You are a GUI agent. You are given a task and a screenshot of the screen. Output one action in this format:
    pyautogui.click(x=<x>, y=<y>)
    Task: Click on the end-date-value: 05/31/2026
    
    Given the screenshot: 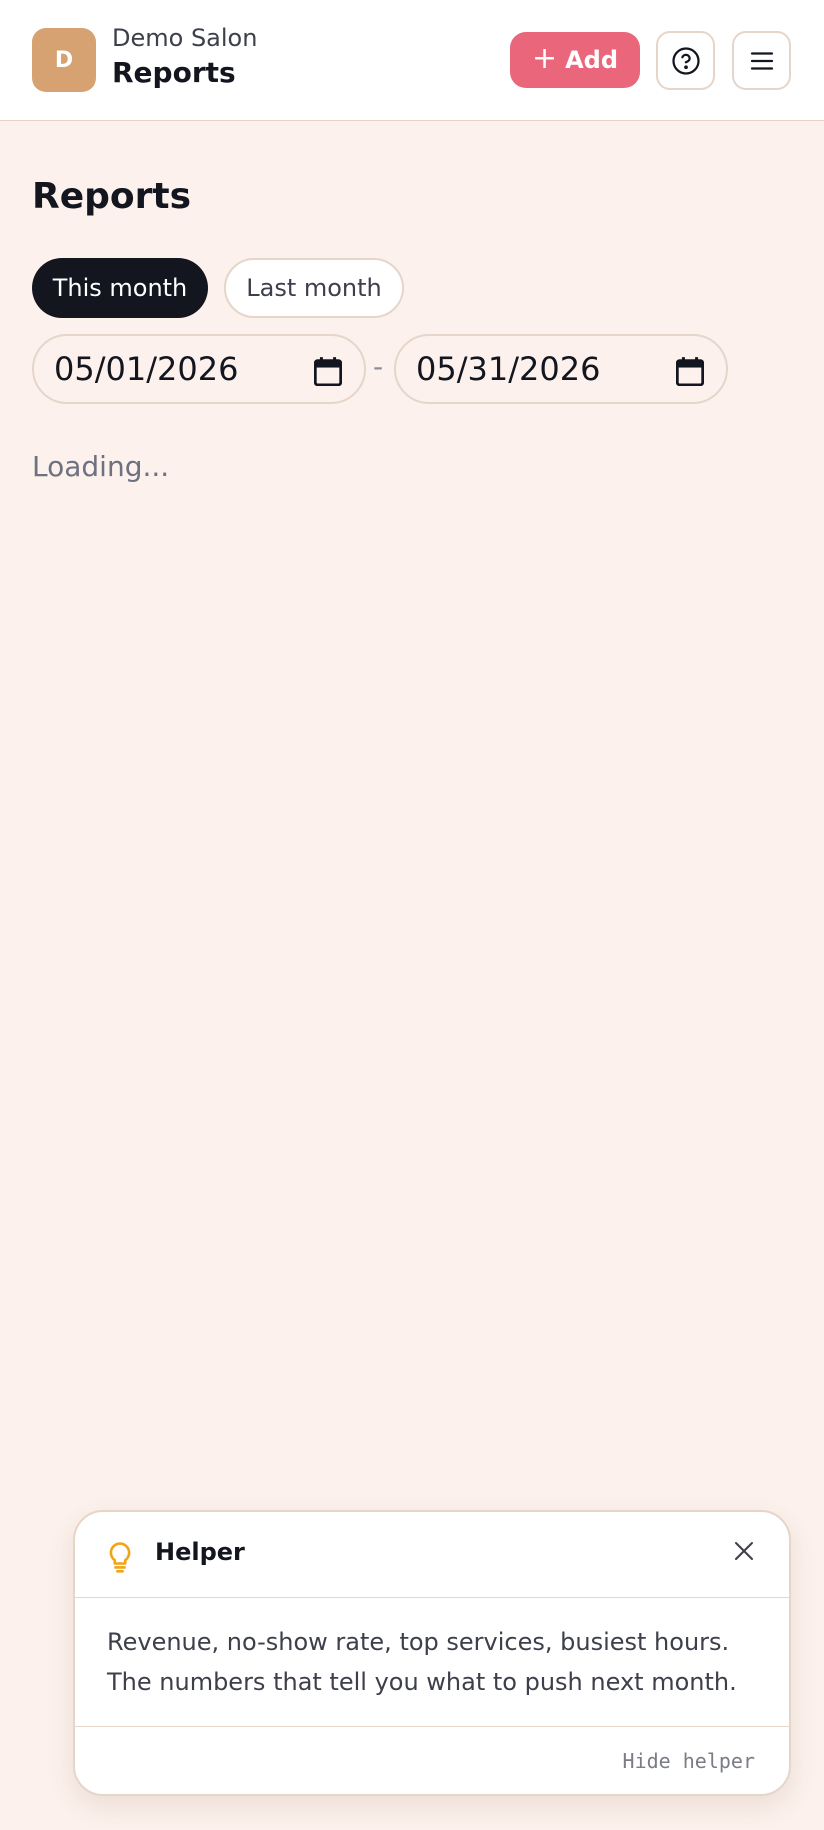 What is the action you would take?
    pyautogui.click(x=508, y=369)
    